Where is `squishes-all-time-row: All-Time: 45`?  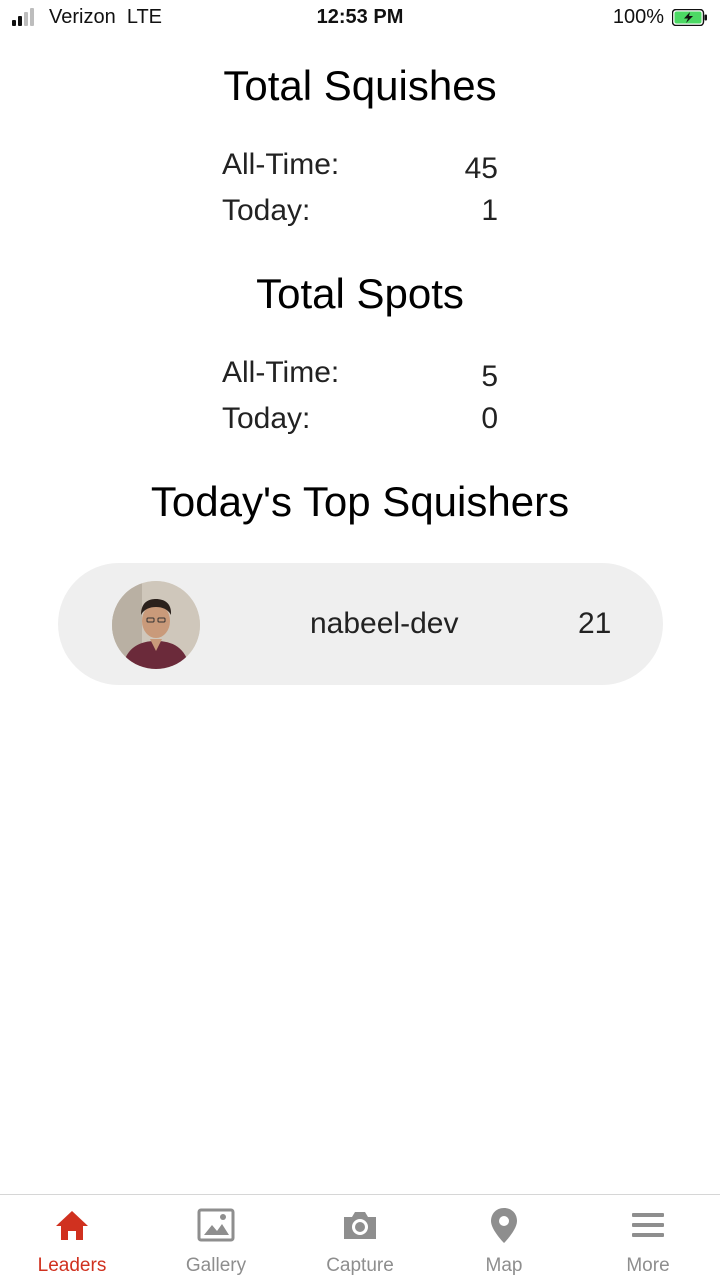 squishes-all-time-row: All-Time: 45 is located at coordinates (360, 168).